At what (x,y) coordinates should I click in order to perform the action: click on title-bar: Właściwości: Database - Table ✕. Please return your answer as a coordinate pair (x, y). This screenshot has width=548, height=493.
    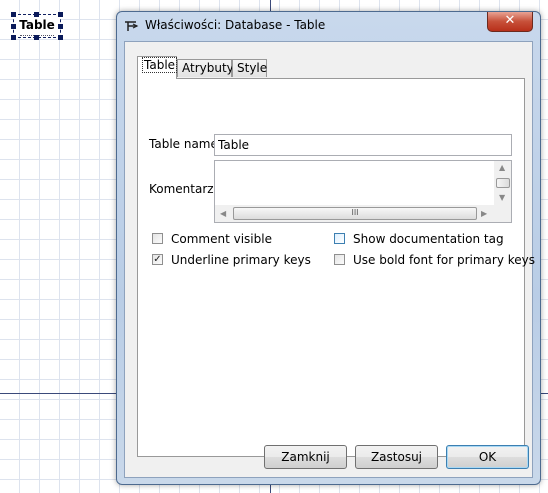
    Looking at the image, I should click on (328, 26).